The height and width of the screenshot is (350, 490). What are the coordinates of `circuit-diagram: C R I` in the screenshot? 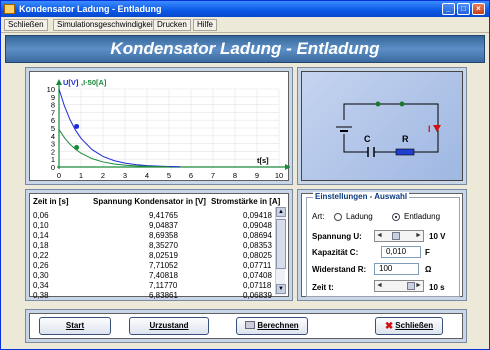 It's located at (382, 126).